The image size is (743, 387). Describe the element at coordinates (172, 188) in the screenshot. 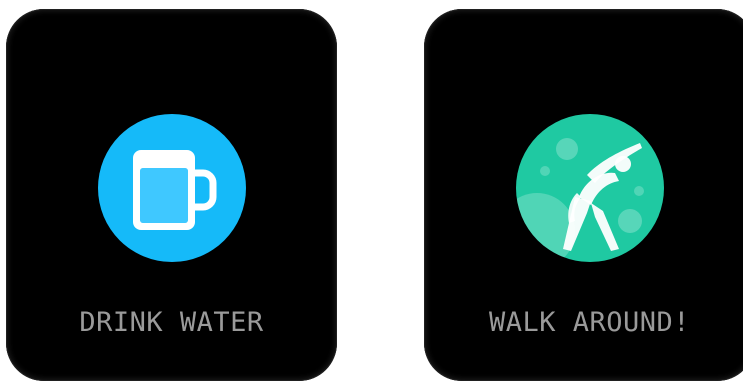

I see `water-mug-icon` at that location.